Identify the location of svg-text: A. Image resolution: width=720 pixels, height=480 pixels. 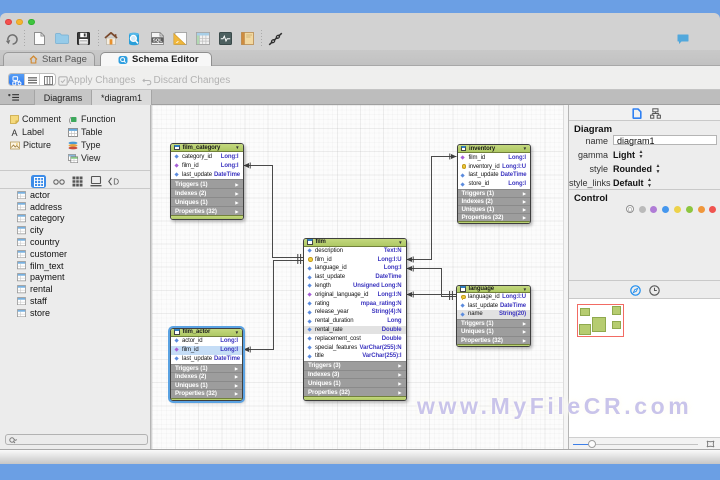
(14, 132).